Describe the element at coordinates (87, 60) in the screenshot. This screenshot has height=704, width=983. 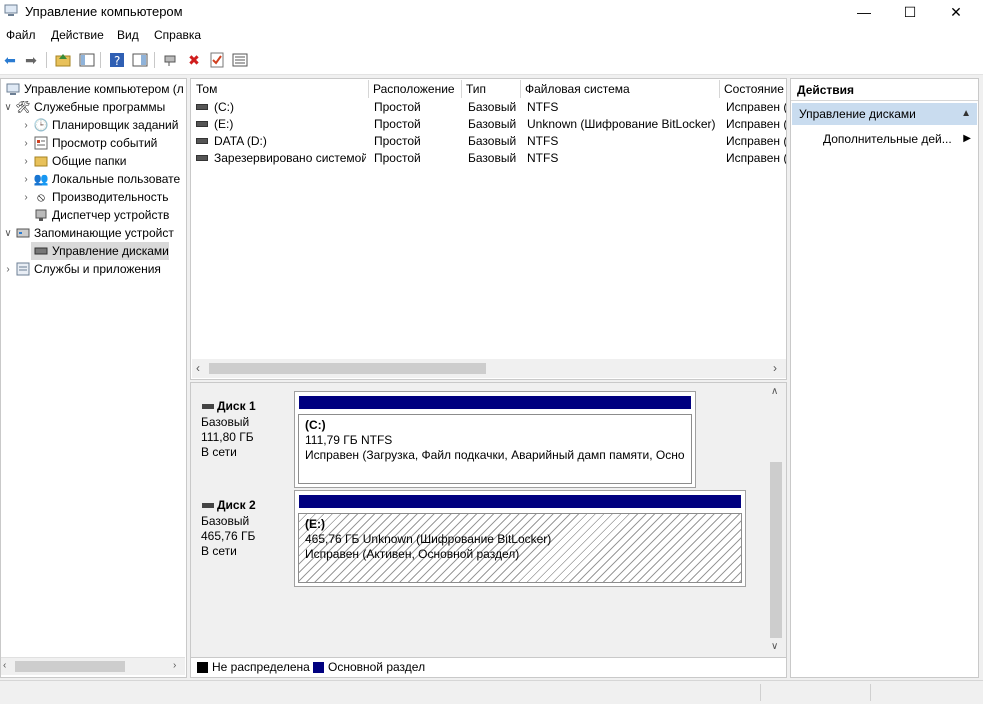
I see `show-hide-tree-icon` at that location.